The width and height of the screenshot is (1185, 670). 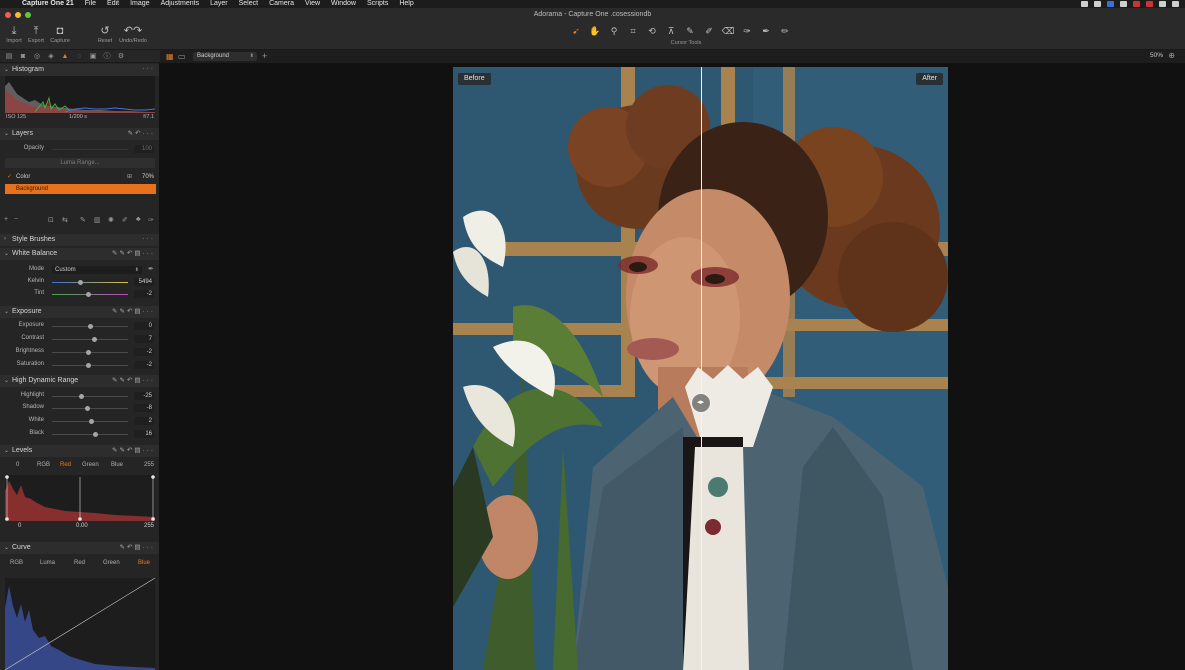 What do you see at coordinates (121, 56) in the screenshot?
I see `output-tab-icon: ⚙` at bounding box center [121, 56].